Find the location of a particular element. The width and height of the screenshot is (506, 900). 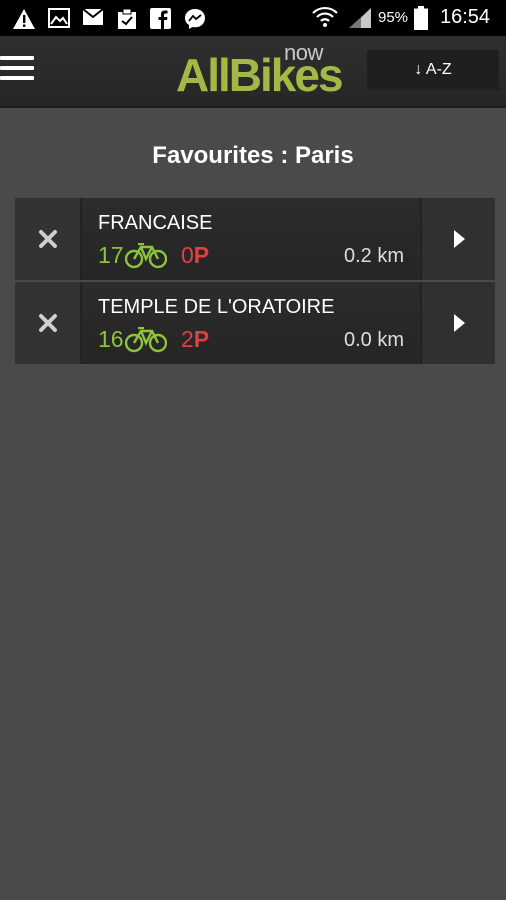

parking-available: 2P is located at coordinates (195, 339).